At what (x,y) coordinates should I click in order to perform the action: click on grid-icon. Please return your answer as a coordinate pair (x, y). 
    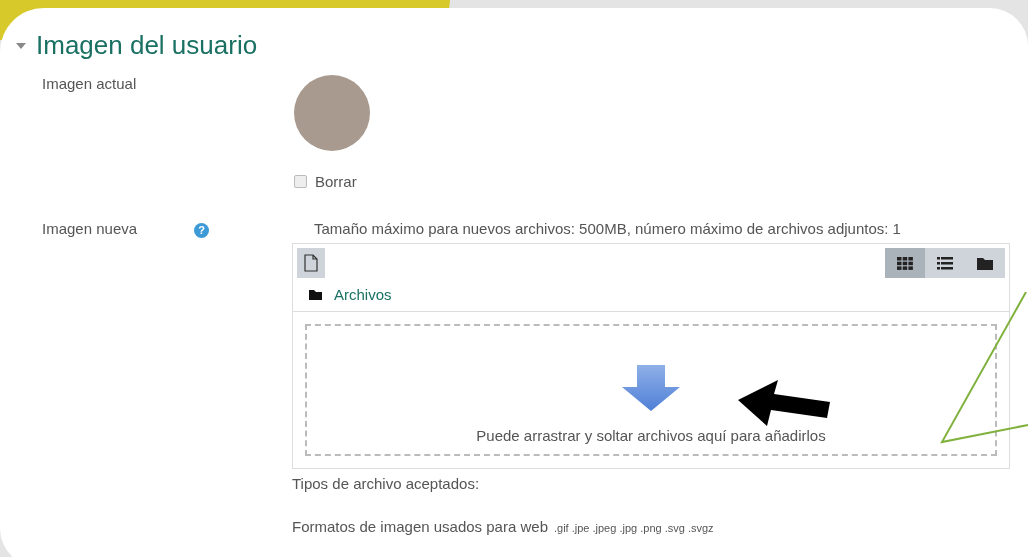
    Looking at the image, I should click on (905, 263).